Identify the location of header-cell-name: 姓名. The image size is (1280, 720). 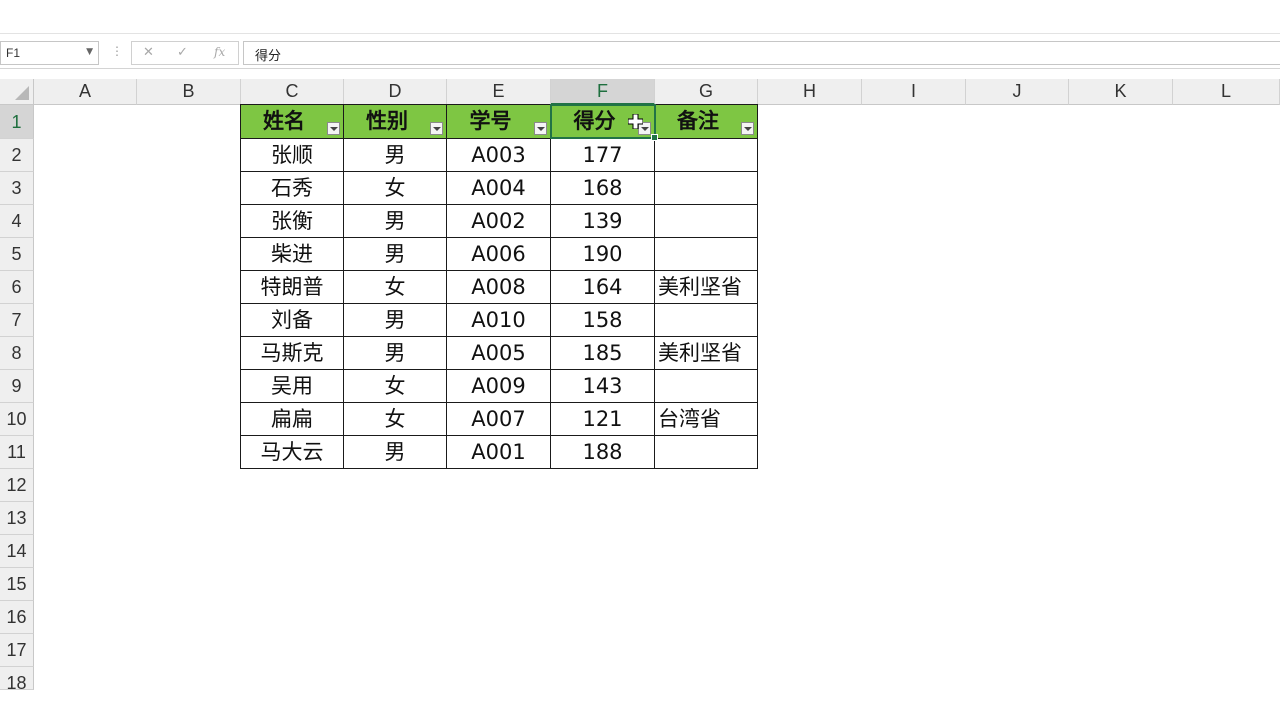
(292, 121).